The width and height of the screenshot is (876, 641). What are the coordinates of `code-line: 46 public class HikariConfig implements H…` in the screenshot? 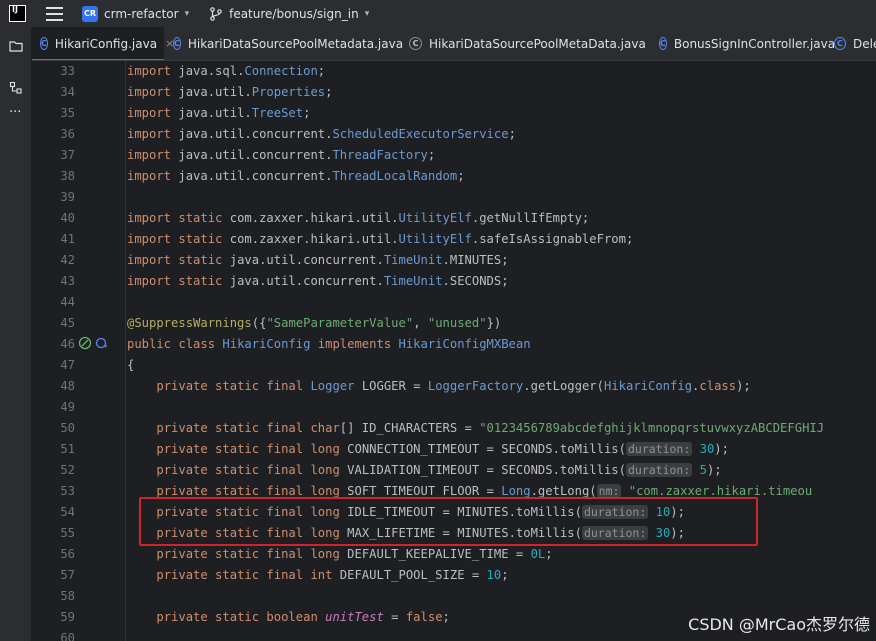 It's located at (454, 344).